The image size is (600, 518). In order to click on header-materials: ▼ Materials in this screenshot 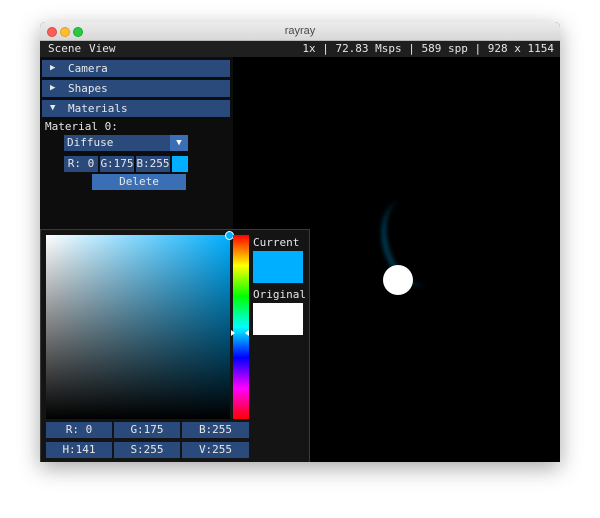, I will do `click(136, 108)`.